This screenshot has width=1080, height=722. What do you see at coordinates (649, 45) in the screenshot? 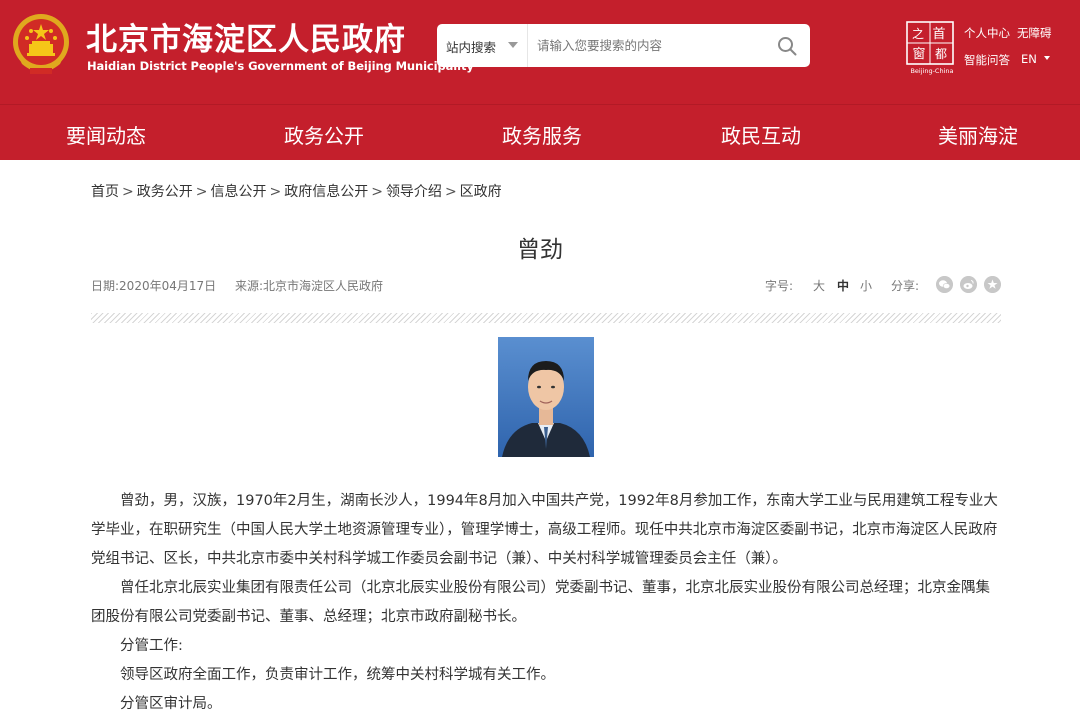
I see `search-input` at bounding box center [649, 45].